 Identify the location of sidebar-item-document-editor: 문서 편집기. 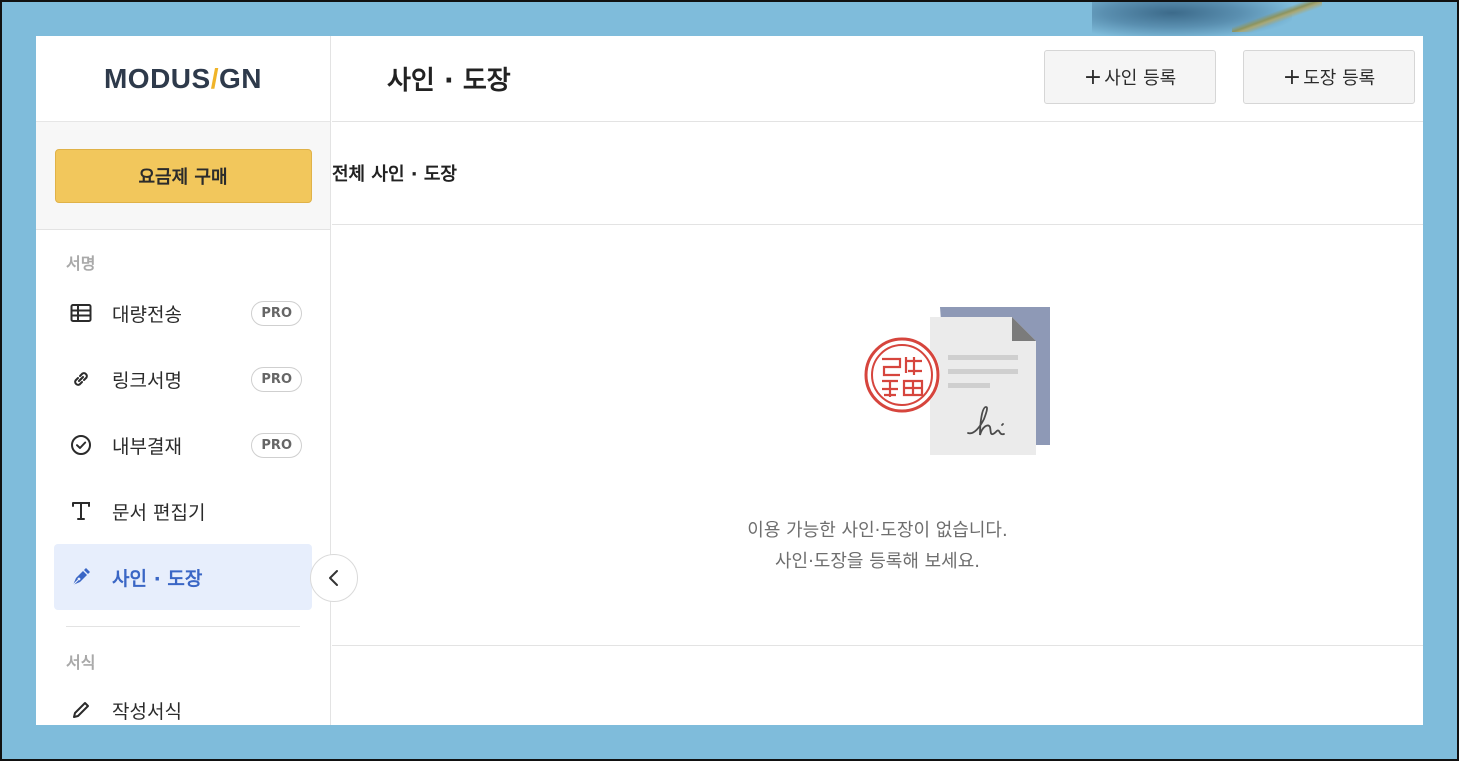
(183, 511).